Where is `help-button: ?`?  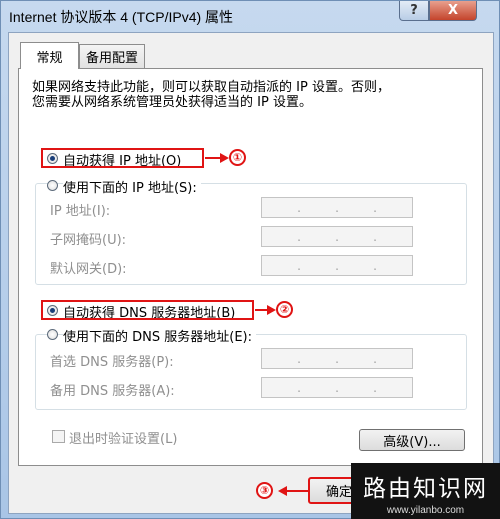 help-button: ? is located at coordinates (414, 11).